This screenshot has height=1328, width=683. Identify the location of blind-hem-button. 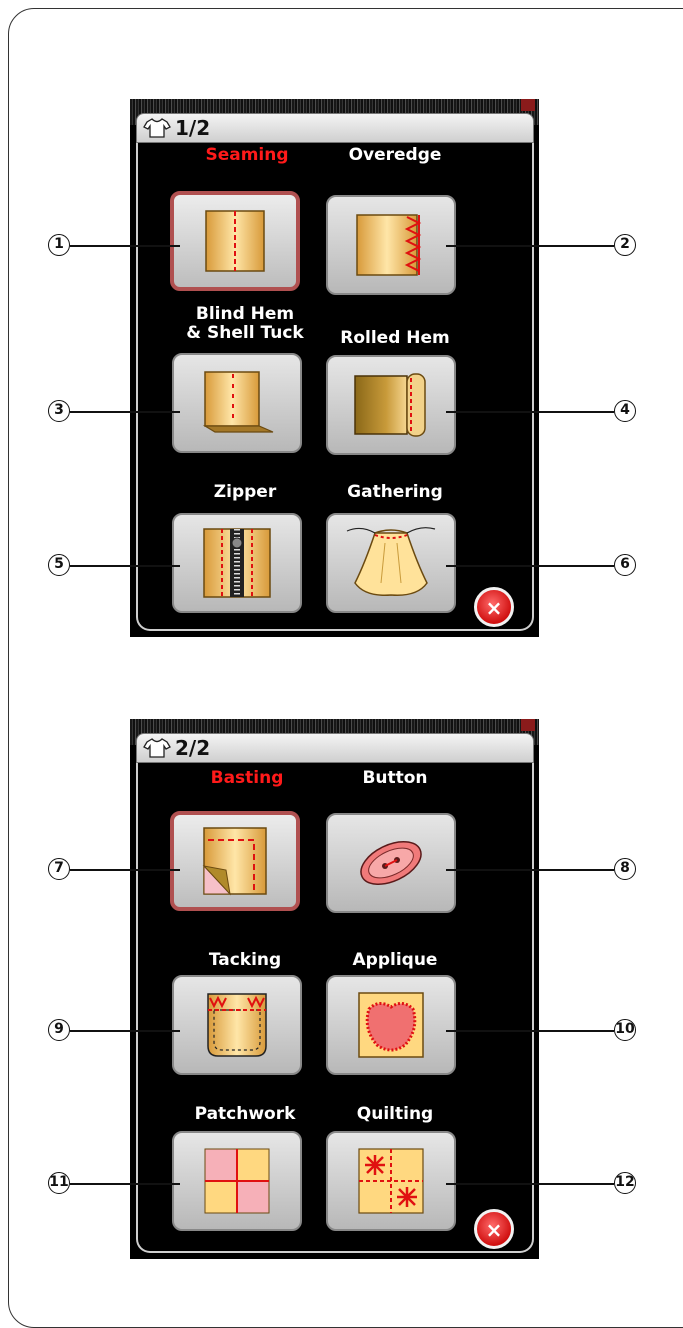
(237, 403).